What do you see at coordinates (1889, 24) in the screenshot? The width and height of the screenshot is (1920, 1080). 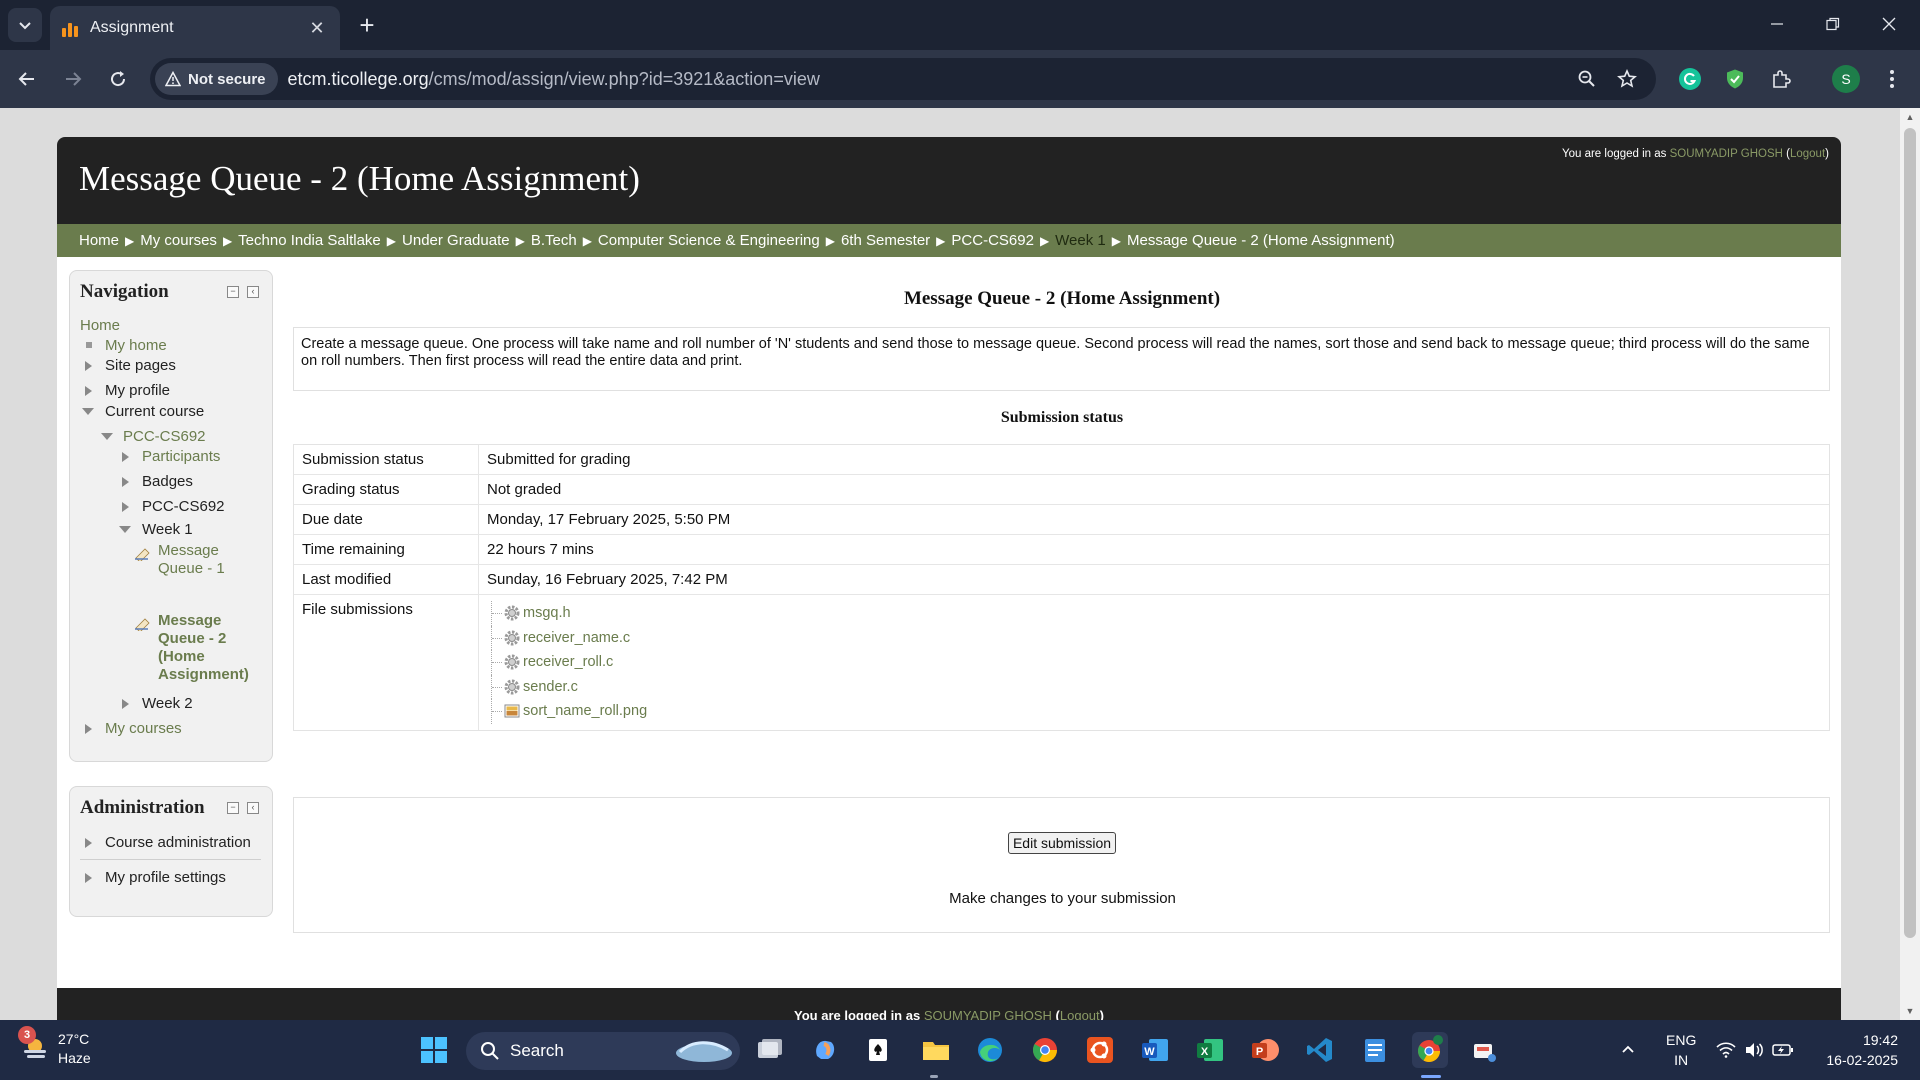 I see `close-window-button` at bounding box center [1889, 24].